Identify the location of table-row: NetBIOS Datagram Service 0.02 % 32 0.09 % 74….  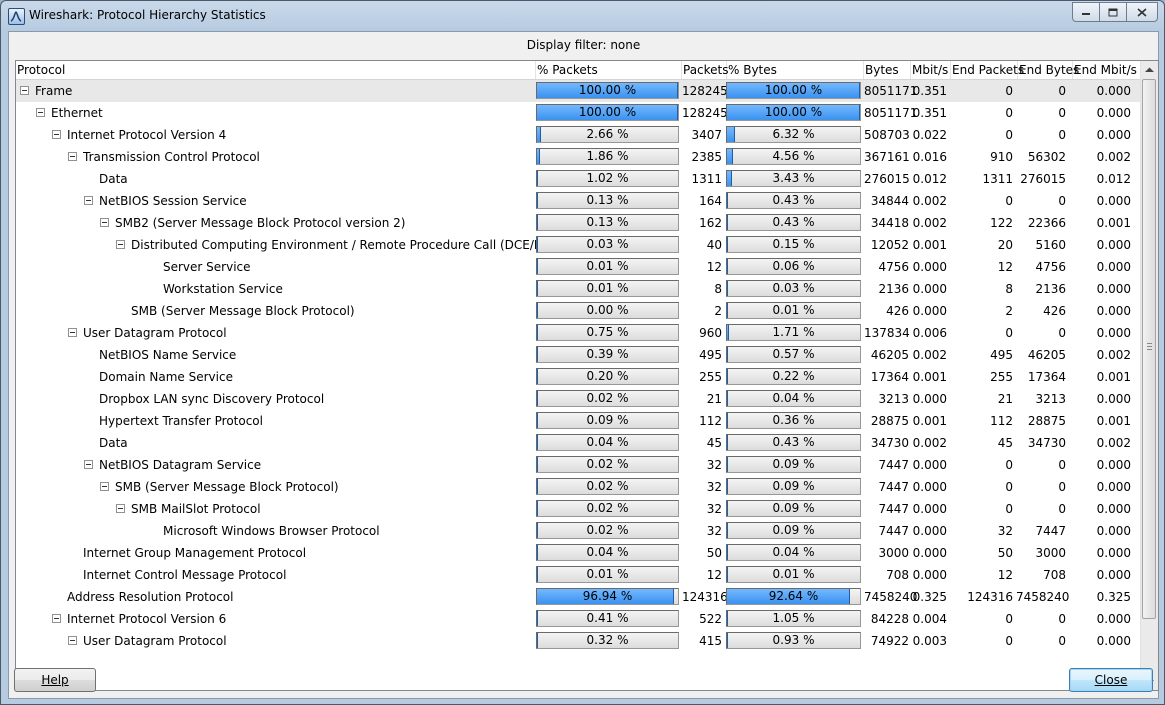
(578, 465).